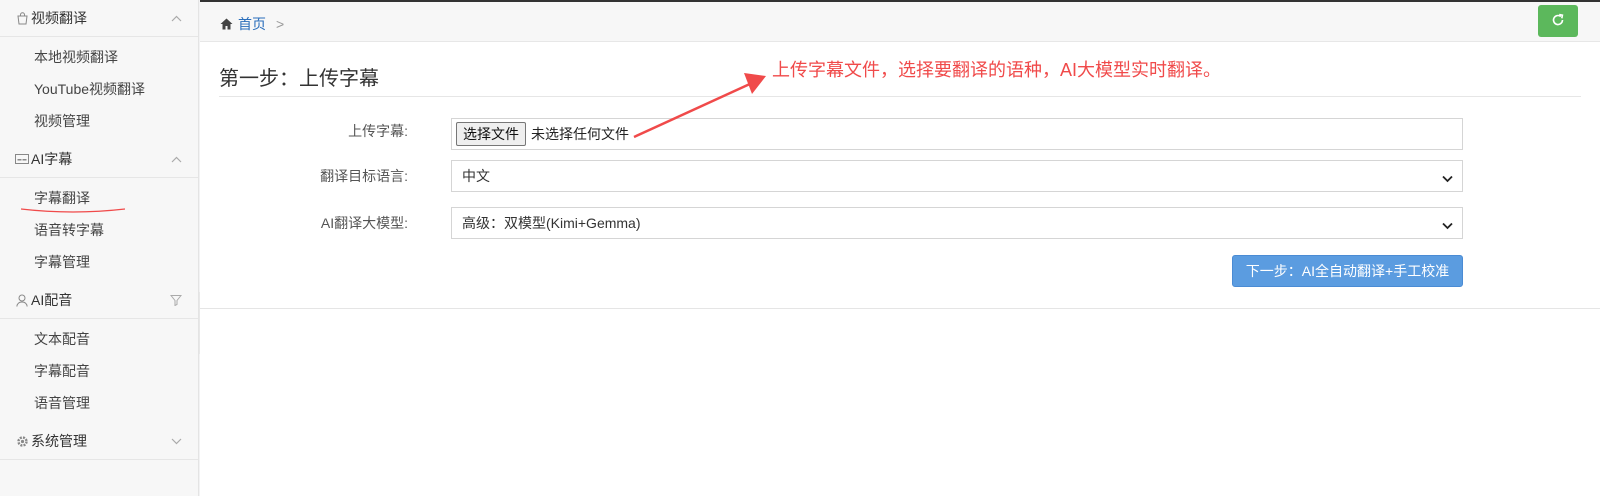 This screenshot has width=1600, height=496. I want to click on sidebar-item-youtube-video: YouTube视频翻译, so click(99, 89).